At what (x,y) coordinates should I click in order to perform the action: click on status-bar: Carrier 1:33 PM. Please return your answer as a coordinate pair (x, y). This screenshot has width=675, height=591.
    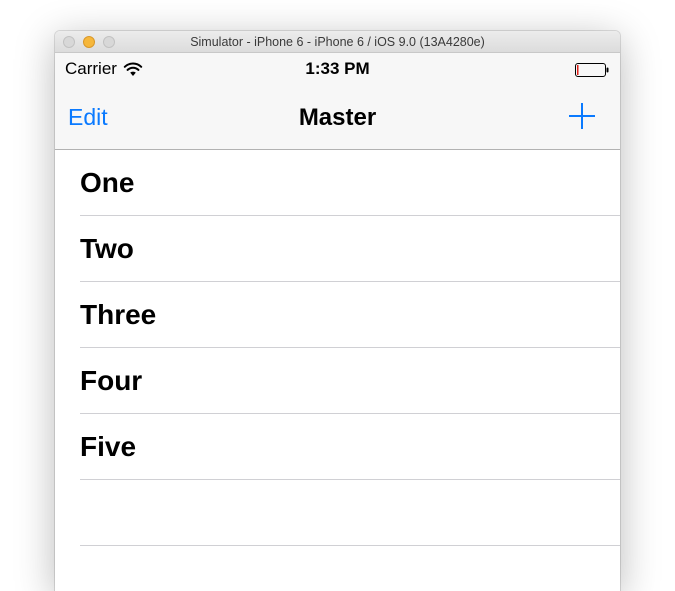
    Looking at the image, I should click on (337, 69).